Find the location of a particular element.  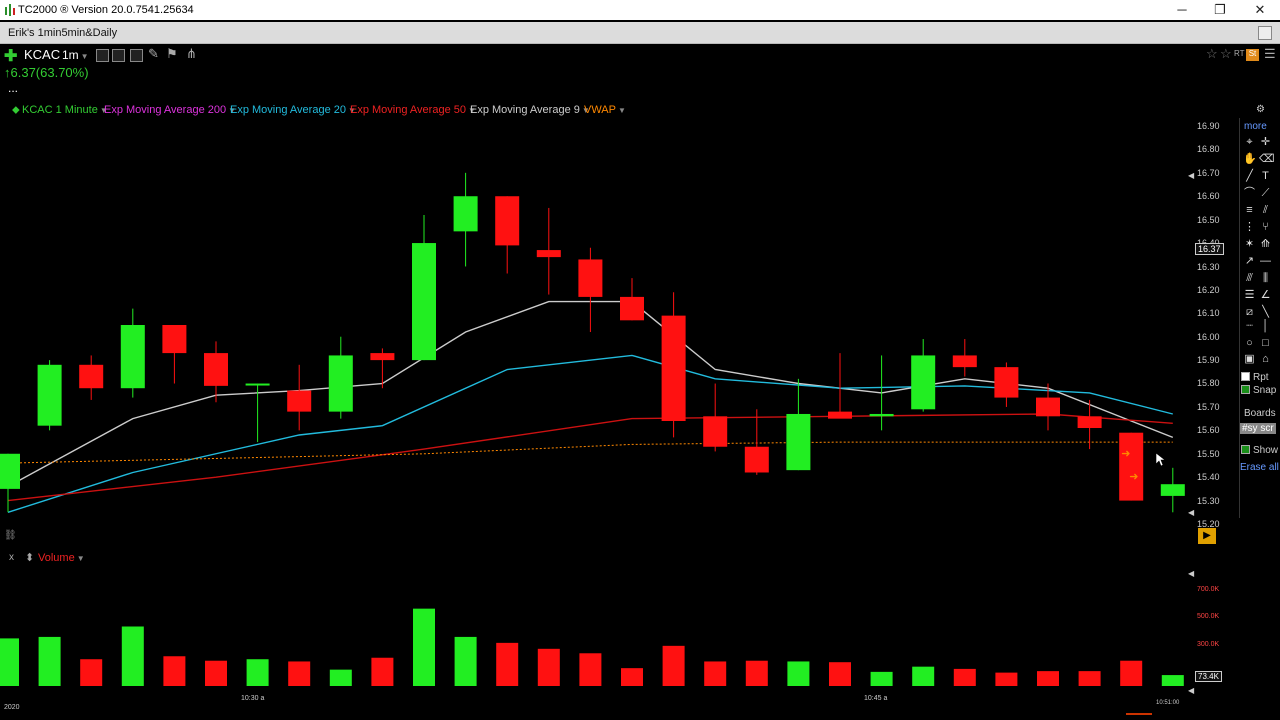

rpt-toggle: Rpt is located at coordinates (1255, 377).